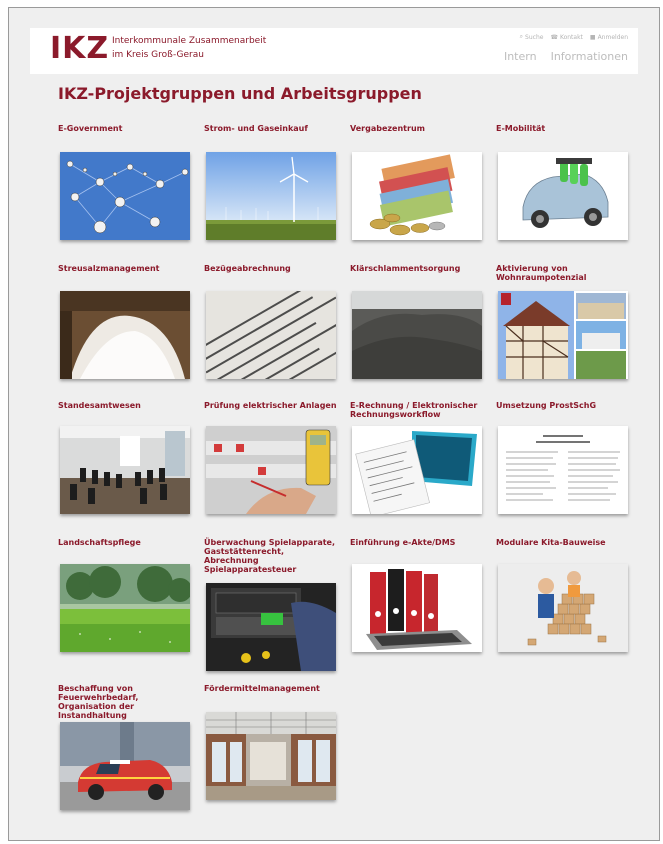  I want to click on card-image-einvoice, so click(417, 470).